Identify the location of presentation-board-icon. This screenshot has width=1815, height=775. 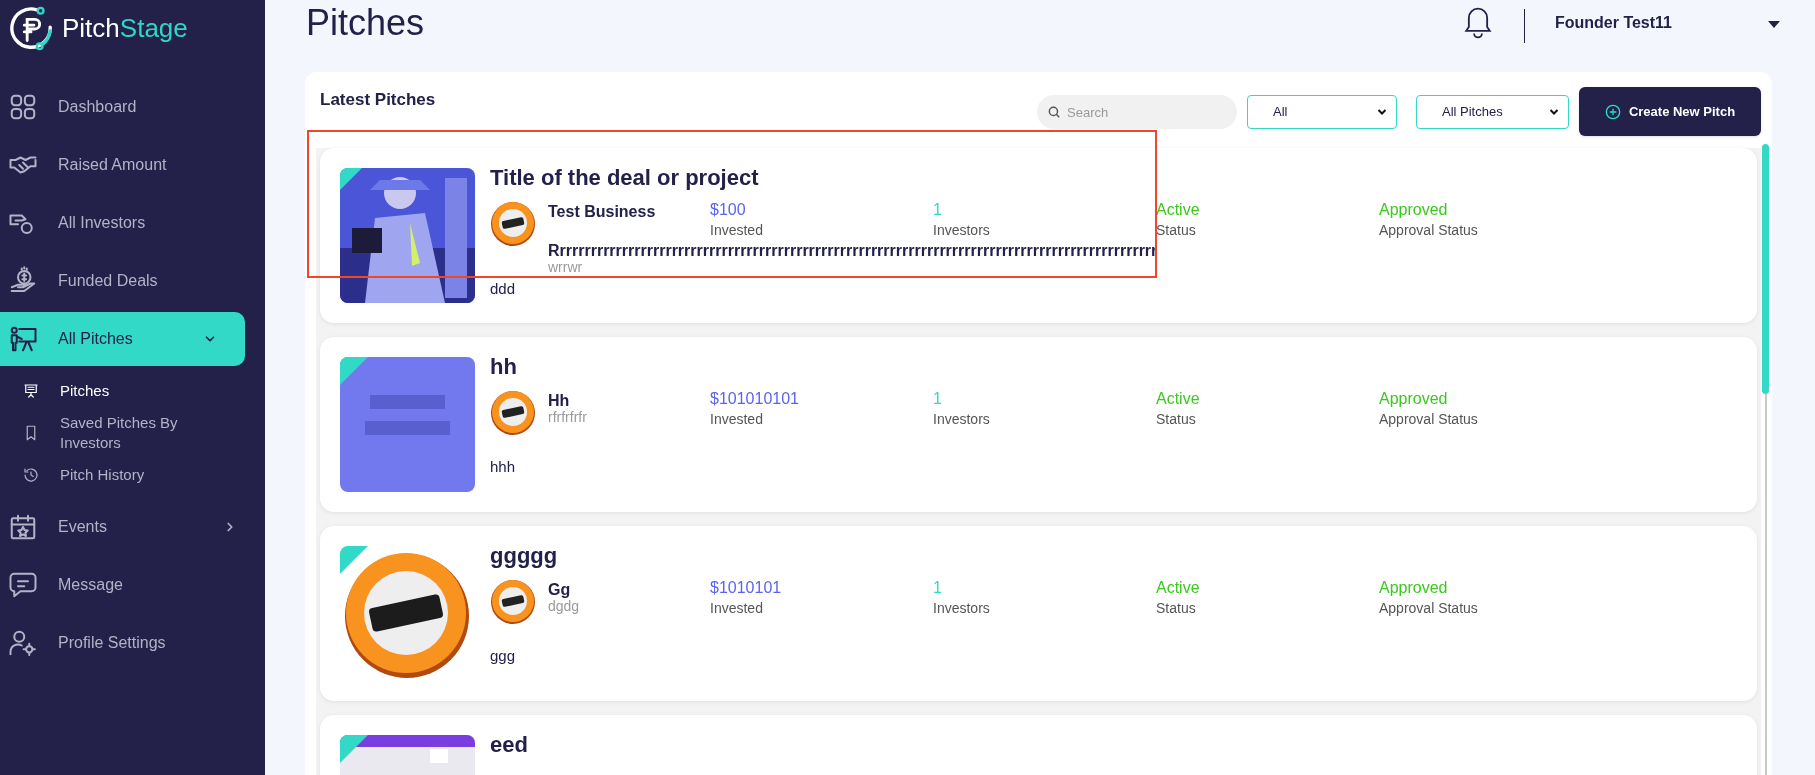
(31, 391).